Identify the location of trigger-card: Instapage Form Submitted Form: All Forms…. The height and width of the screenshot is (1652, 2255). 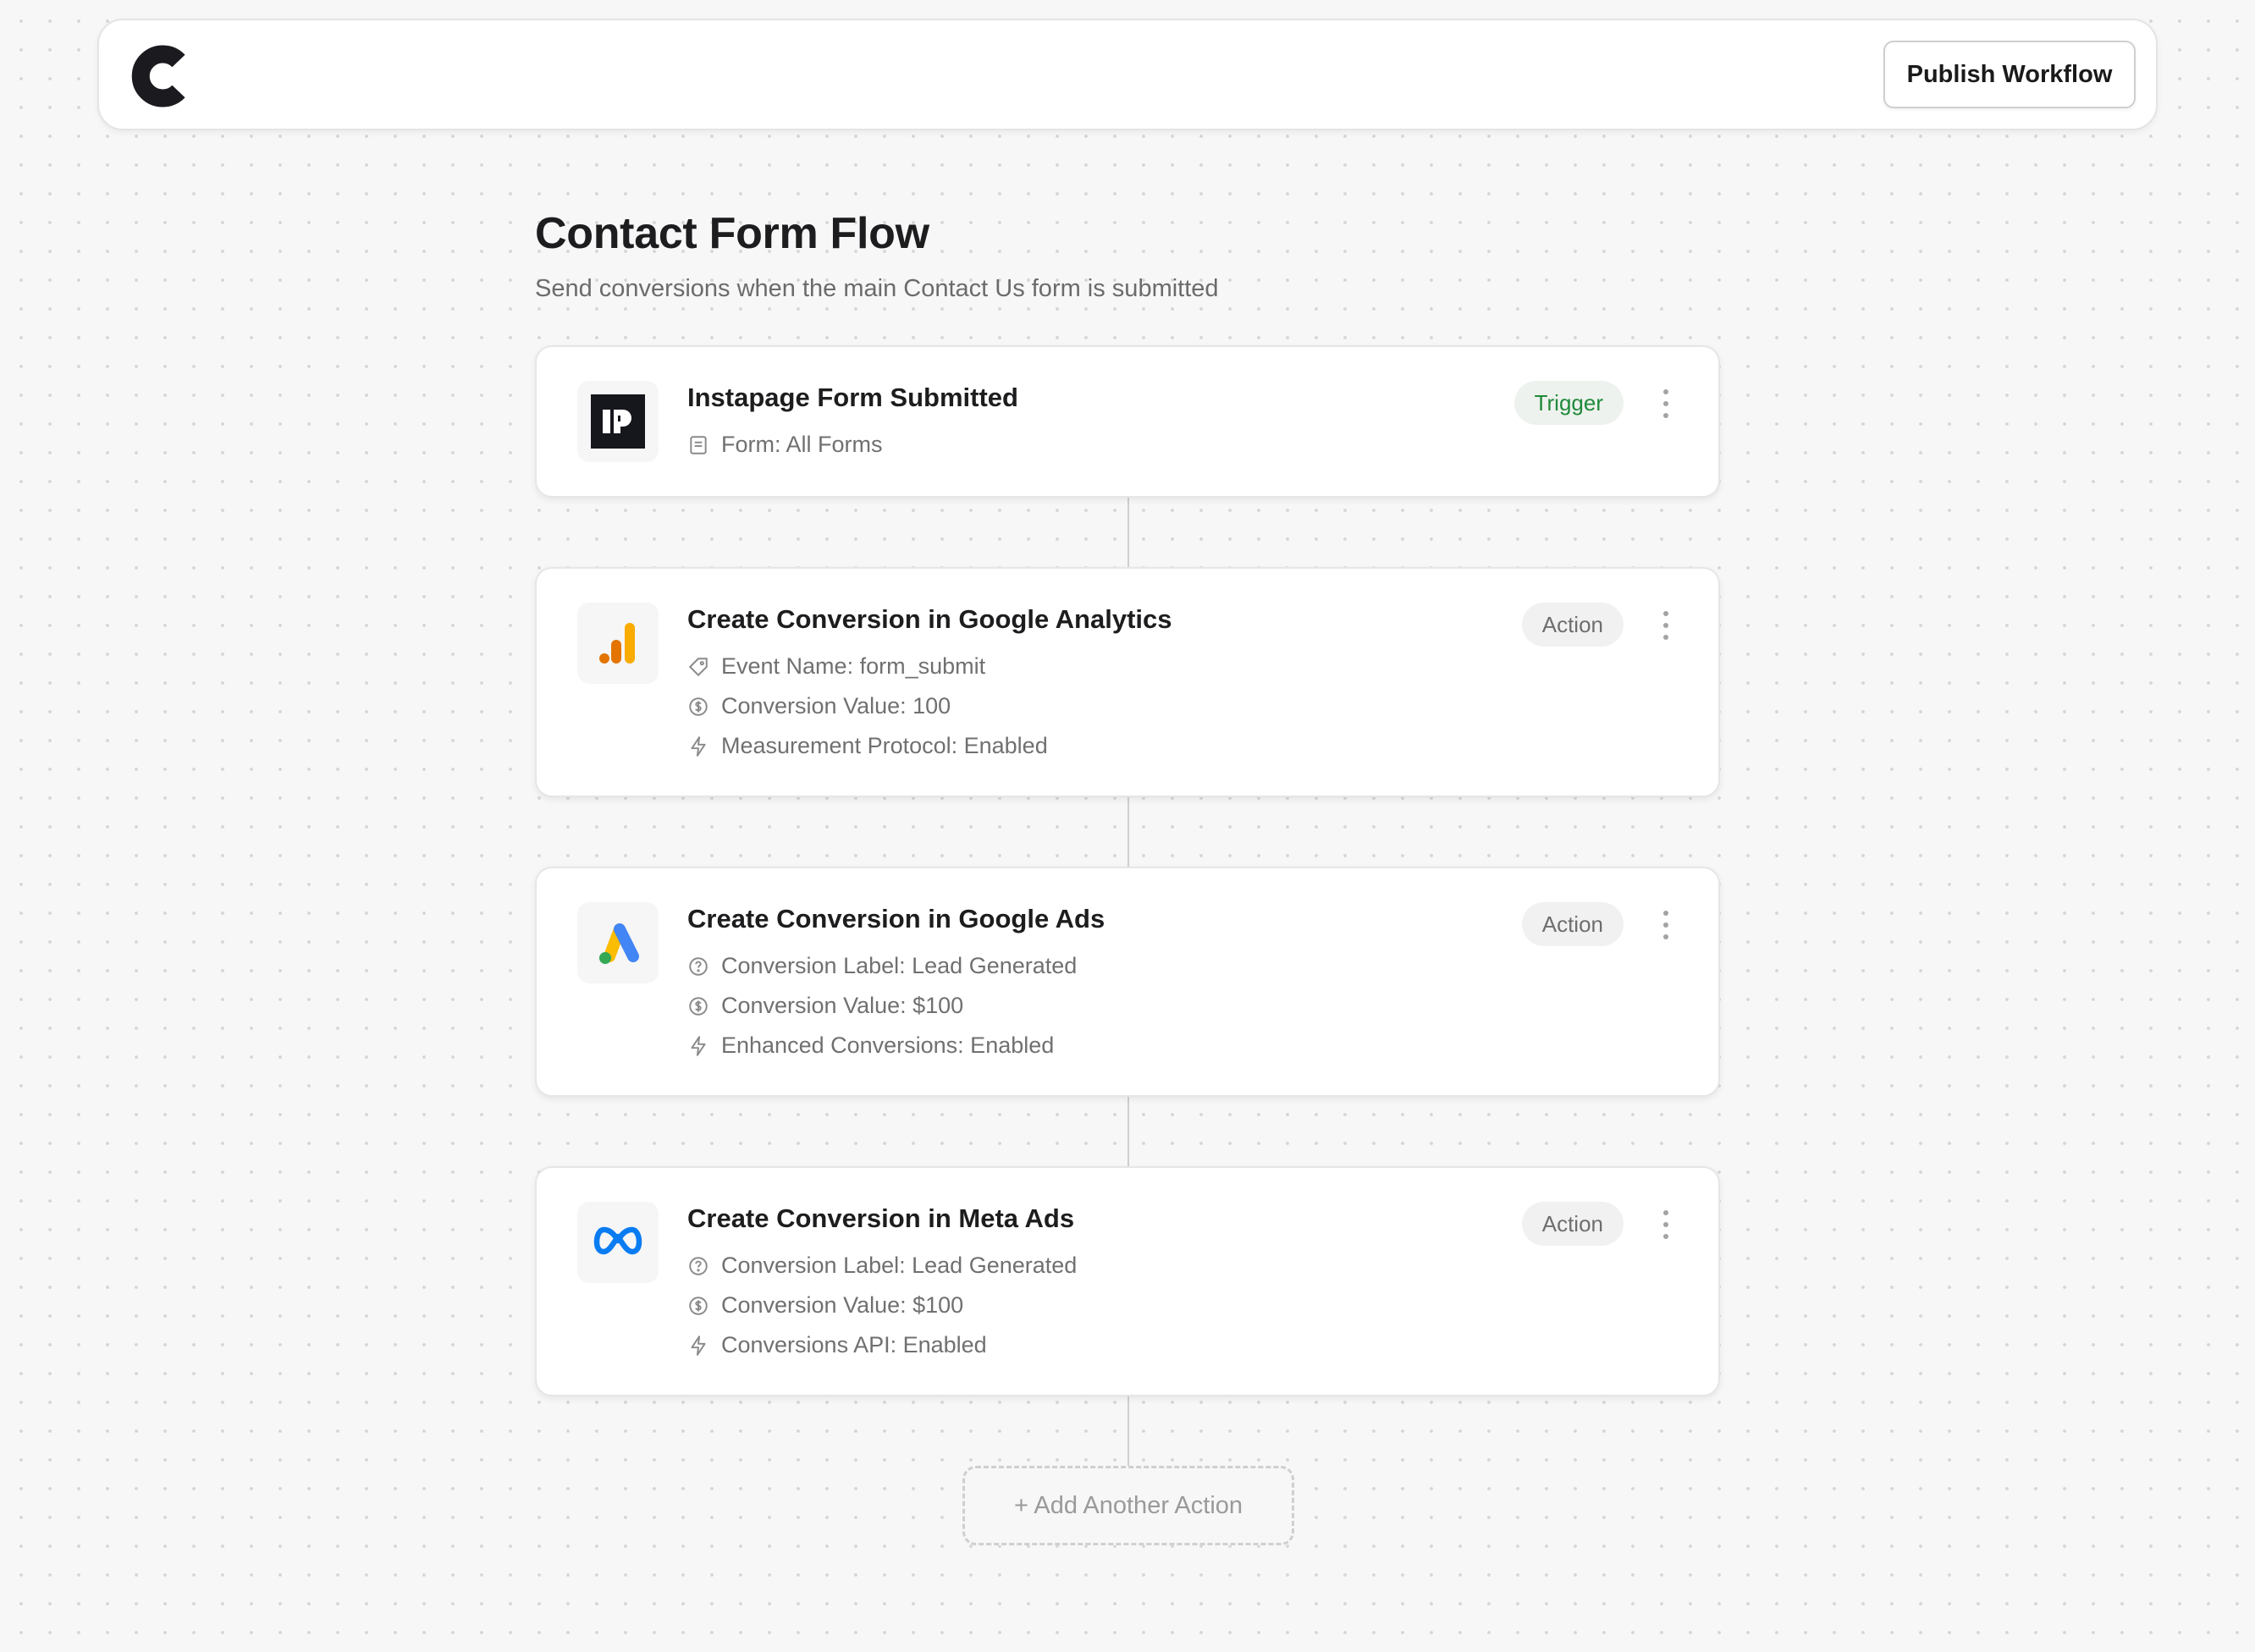
(1127, 421).